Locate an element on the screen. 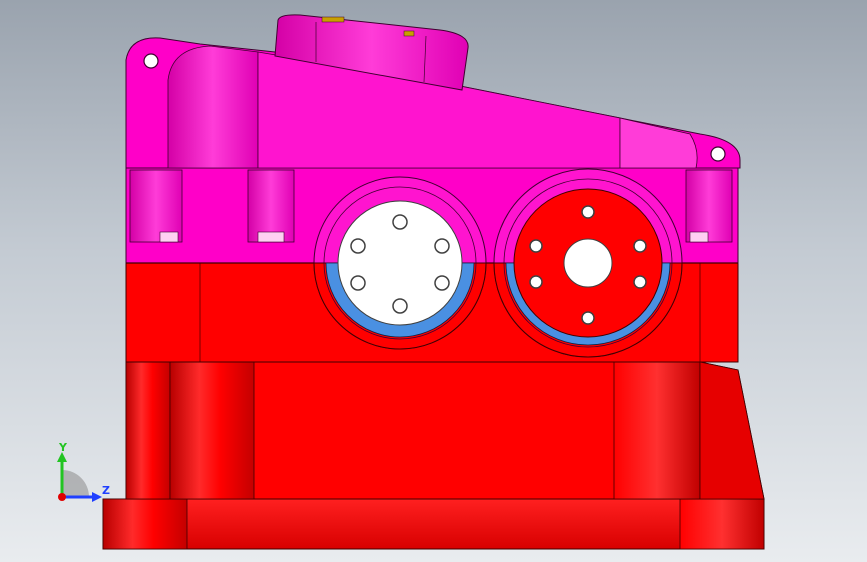 This screenshot has height=562, width=867. output-shaft-bore is located at coordinates (588, 263).